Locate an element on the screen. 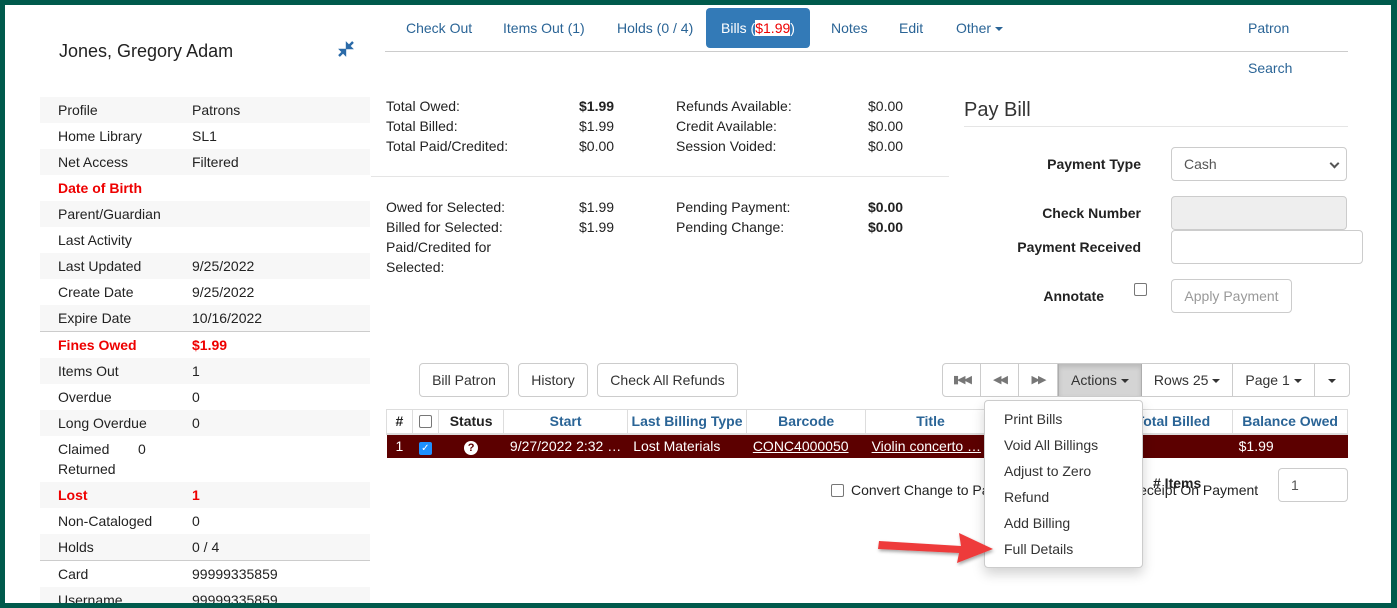 Image resolution: width=1397 pixels, height=608 pixels. previous-page-icon: ◀◀ is located at coordinates (1000, 380).